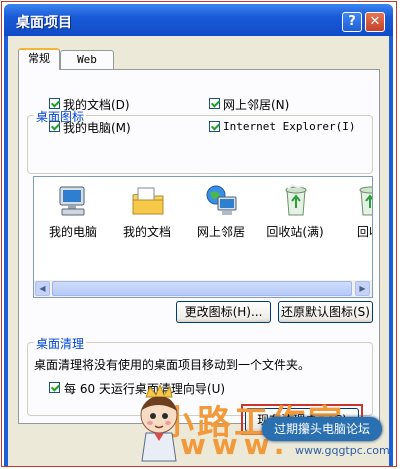  Describe the element at coordinates (352, 22) in the screenshot. I see `help-button: ?` at that location.